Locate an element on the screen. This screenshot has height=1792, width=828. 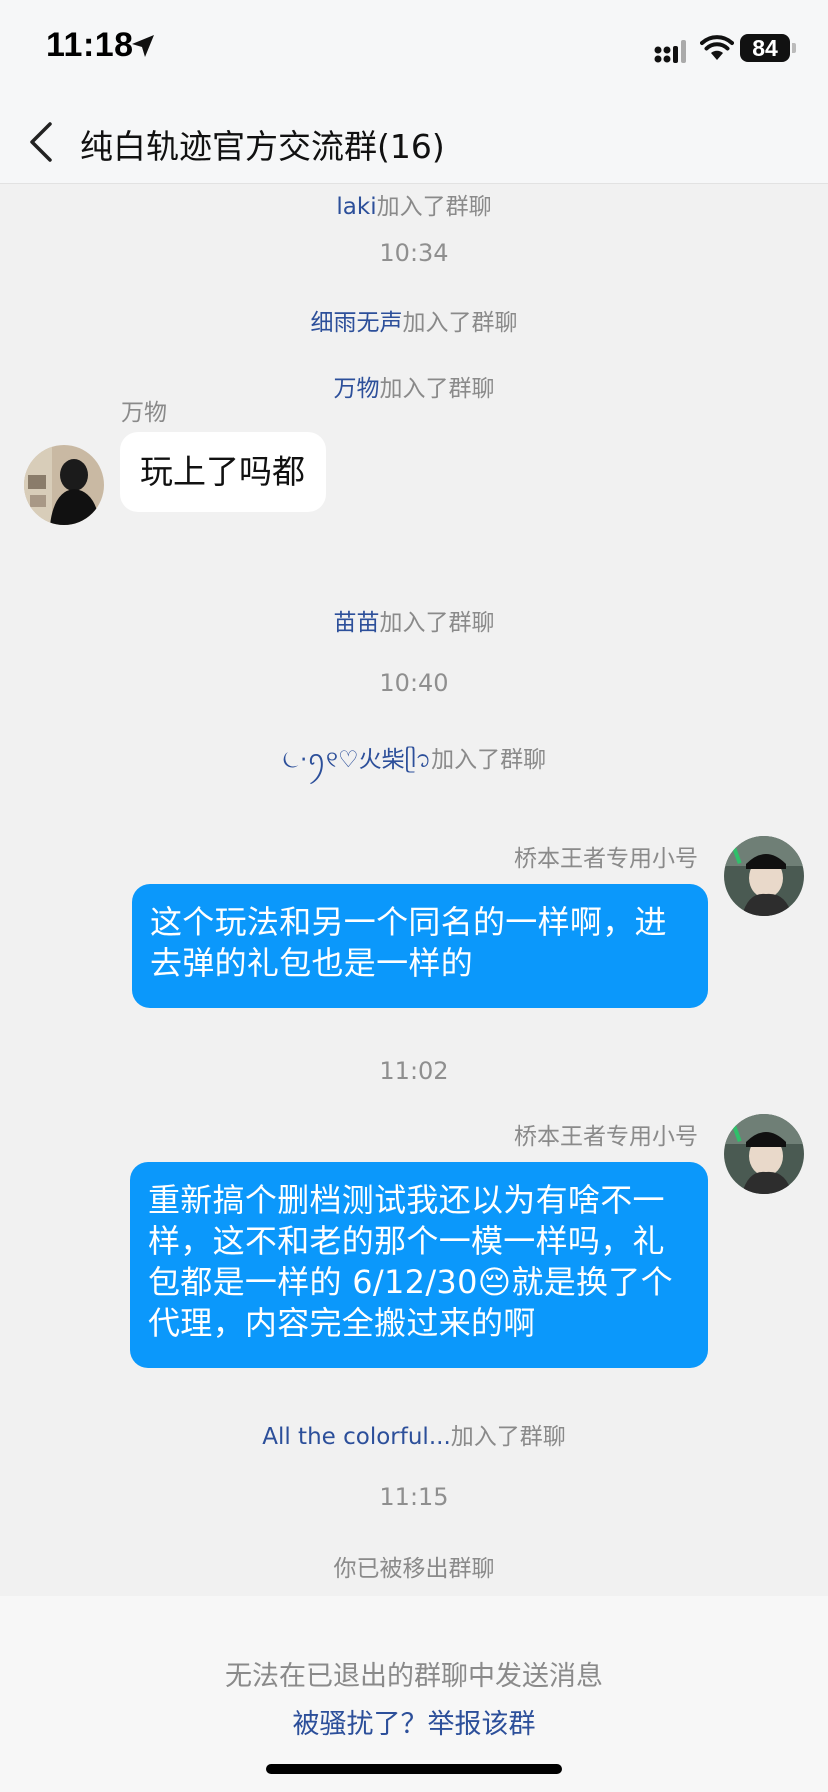
member-name-link: 细雨无声 is located at coordinates (357, 323).